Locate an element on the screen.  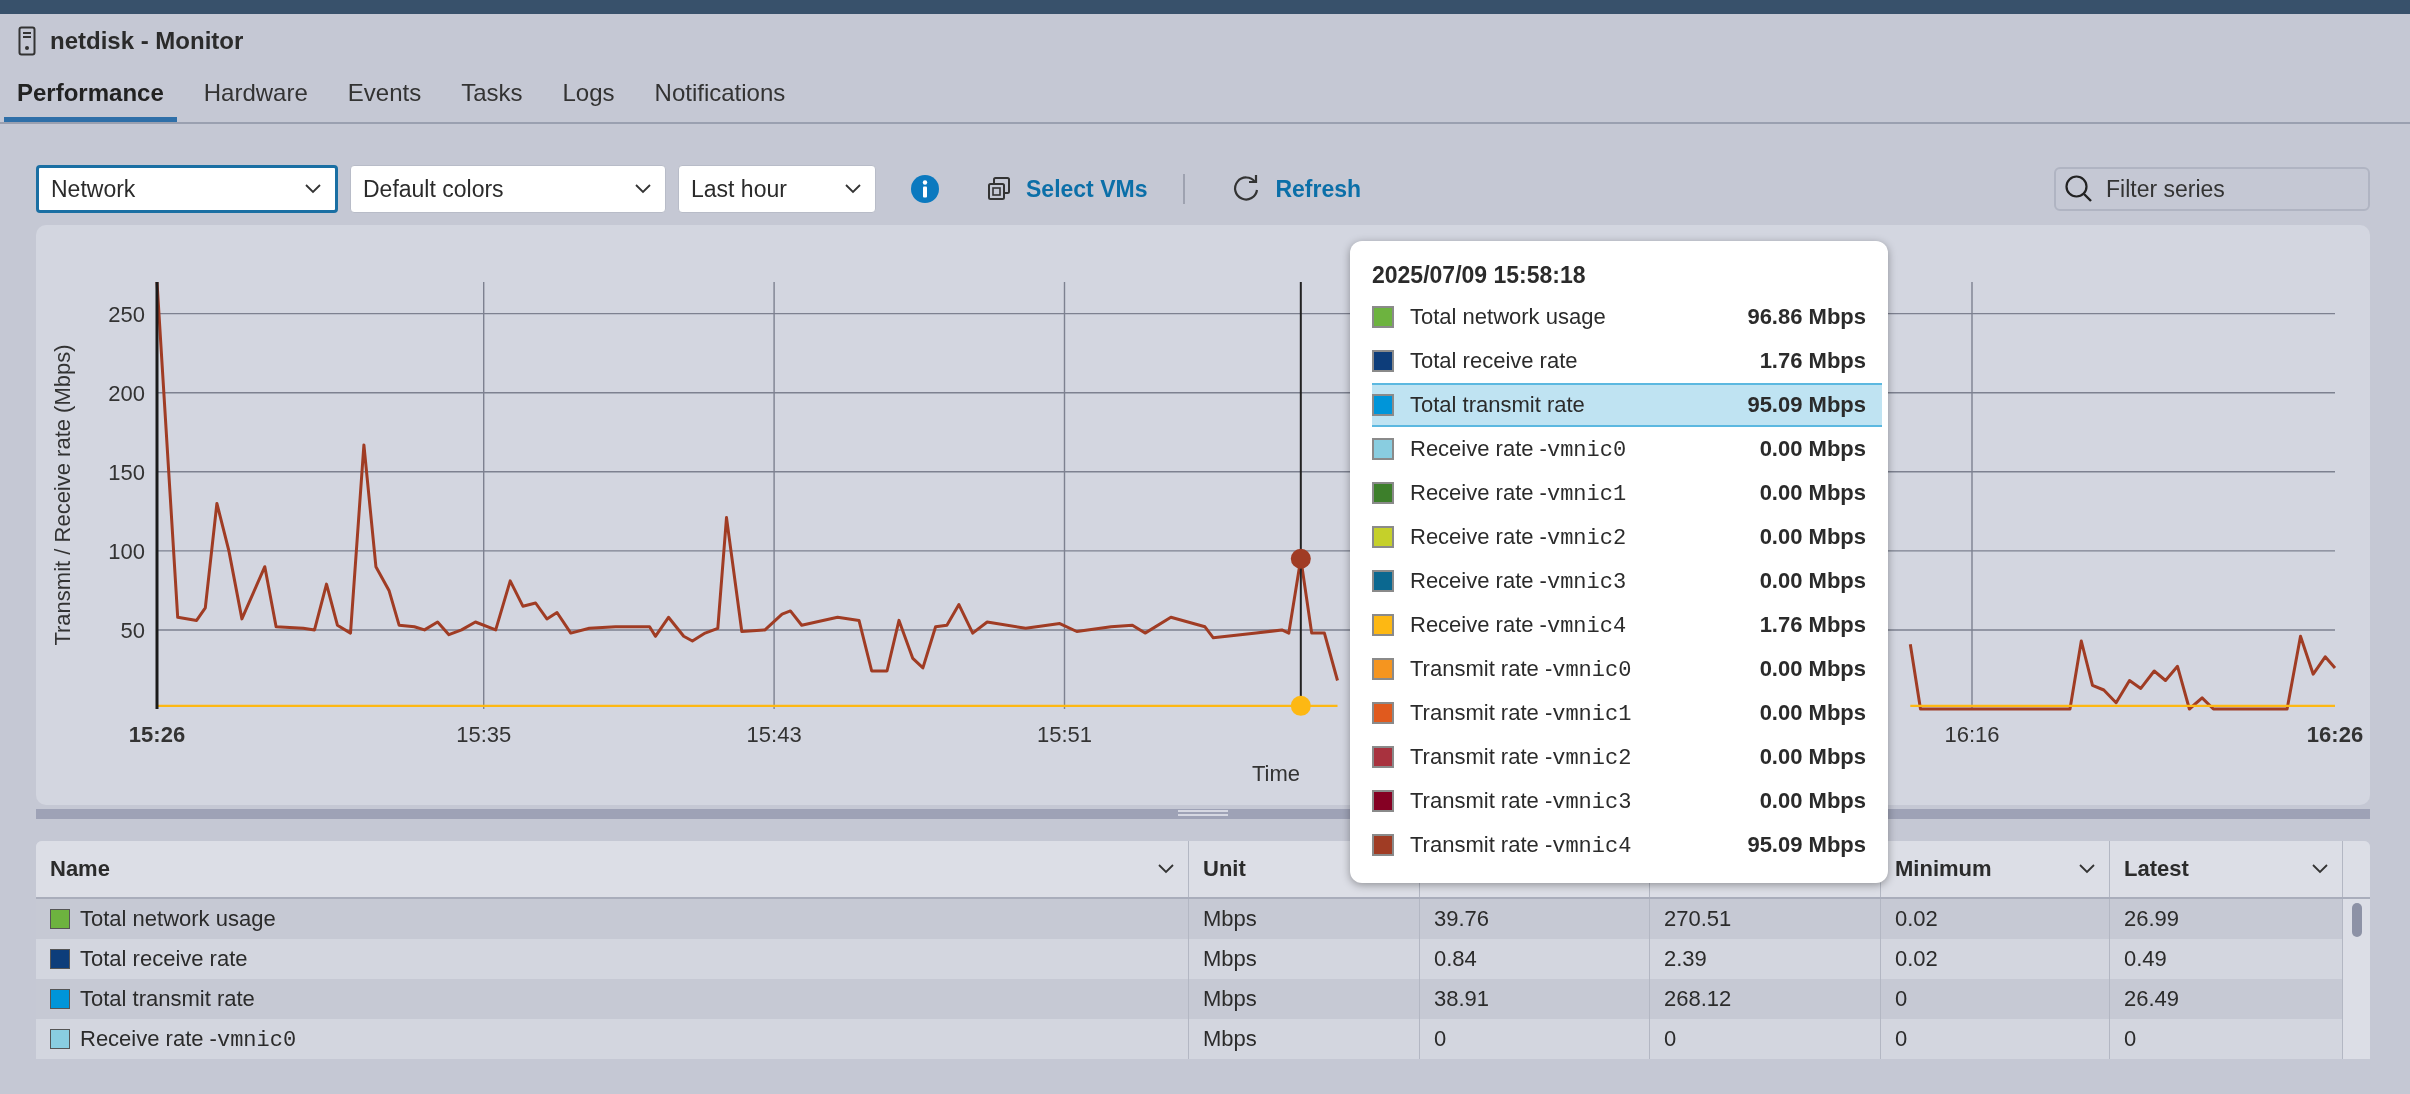
column-header: Latest is located at coordinates (2156, 869).